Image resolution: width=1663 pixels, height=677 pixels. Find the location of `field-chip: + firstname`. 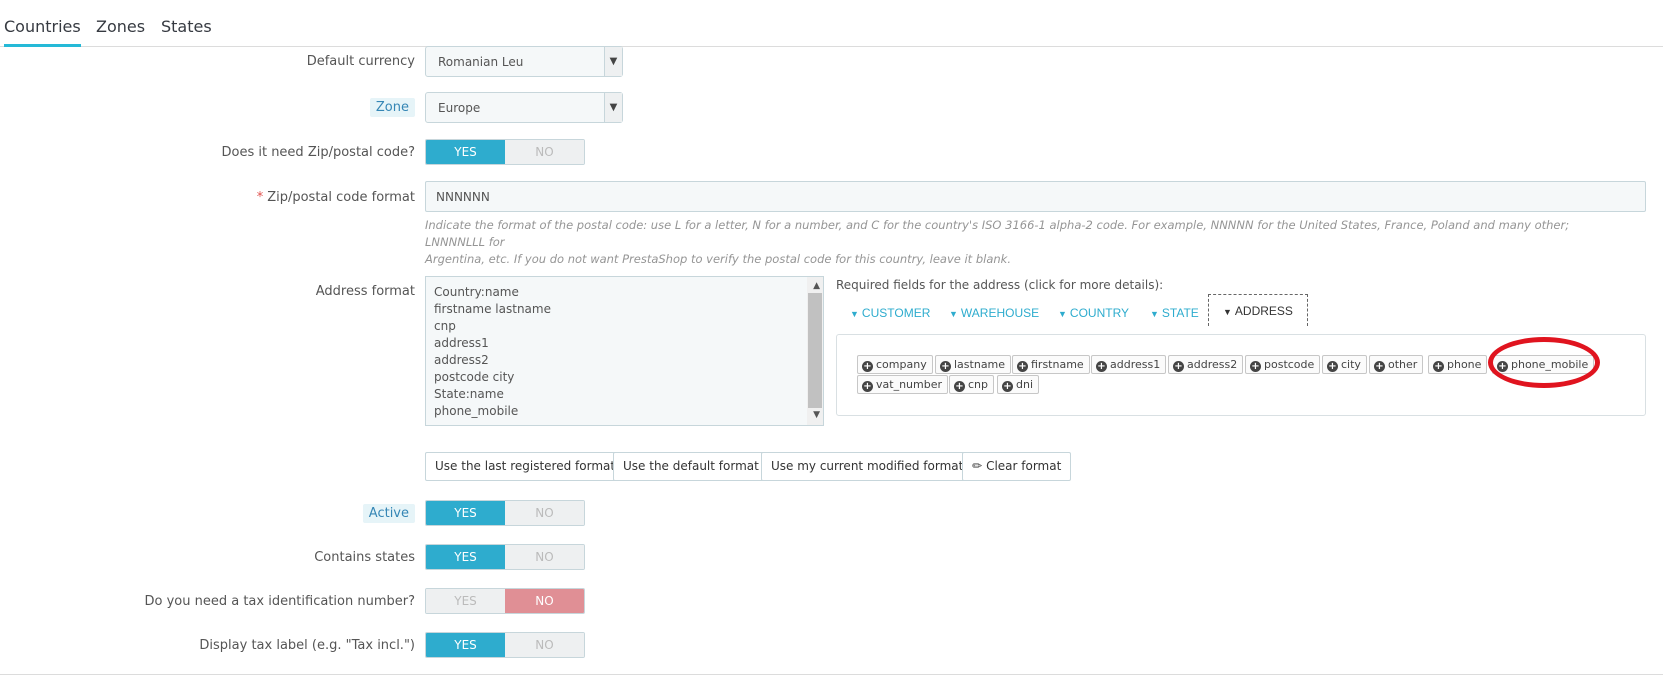

field-chip: + firstname is located at coordinates (1051, 364).